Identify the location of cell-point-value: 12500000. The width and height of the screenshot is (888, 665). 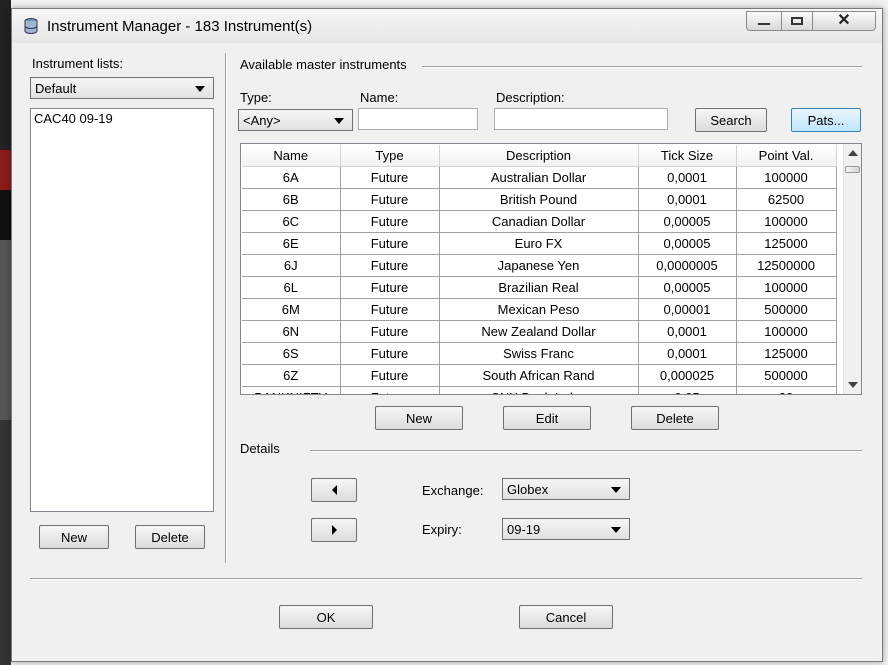
(786, 265).